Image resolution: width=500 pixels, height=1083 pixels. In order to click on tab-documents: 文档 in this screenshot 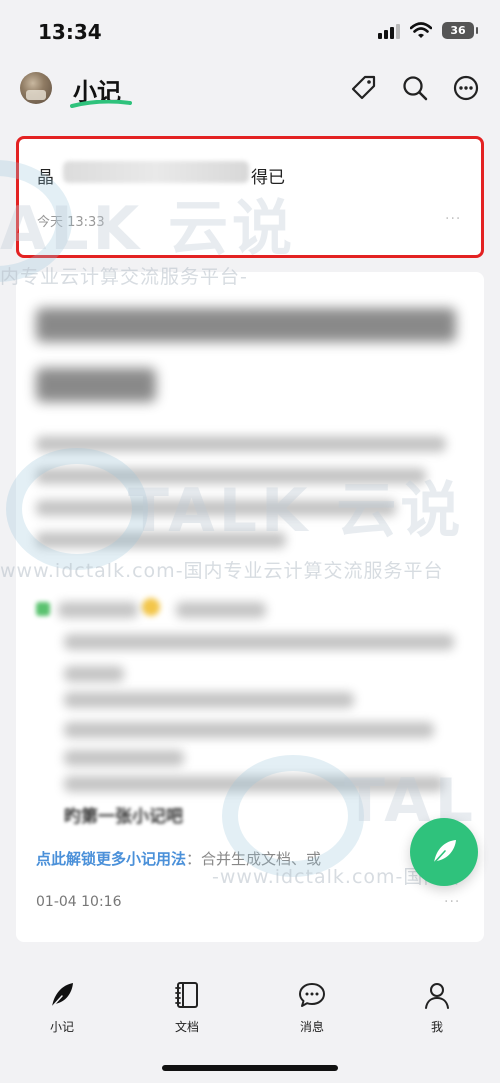, I will do `click(187, 1007)`.